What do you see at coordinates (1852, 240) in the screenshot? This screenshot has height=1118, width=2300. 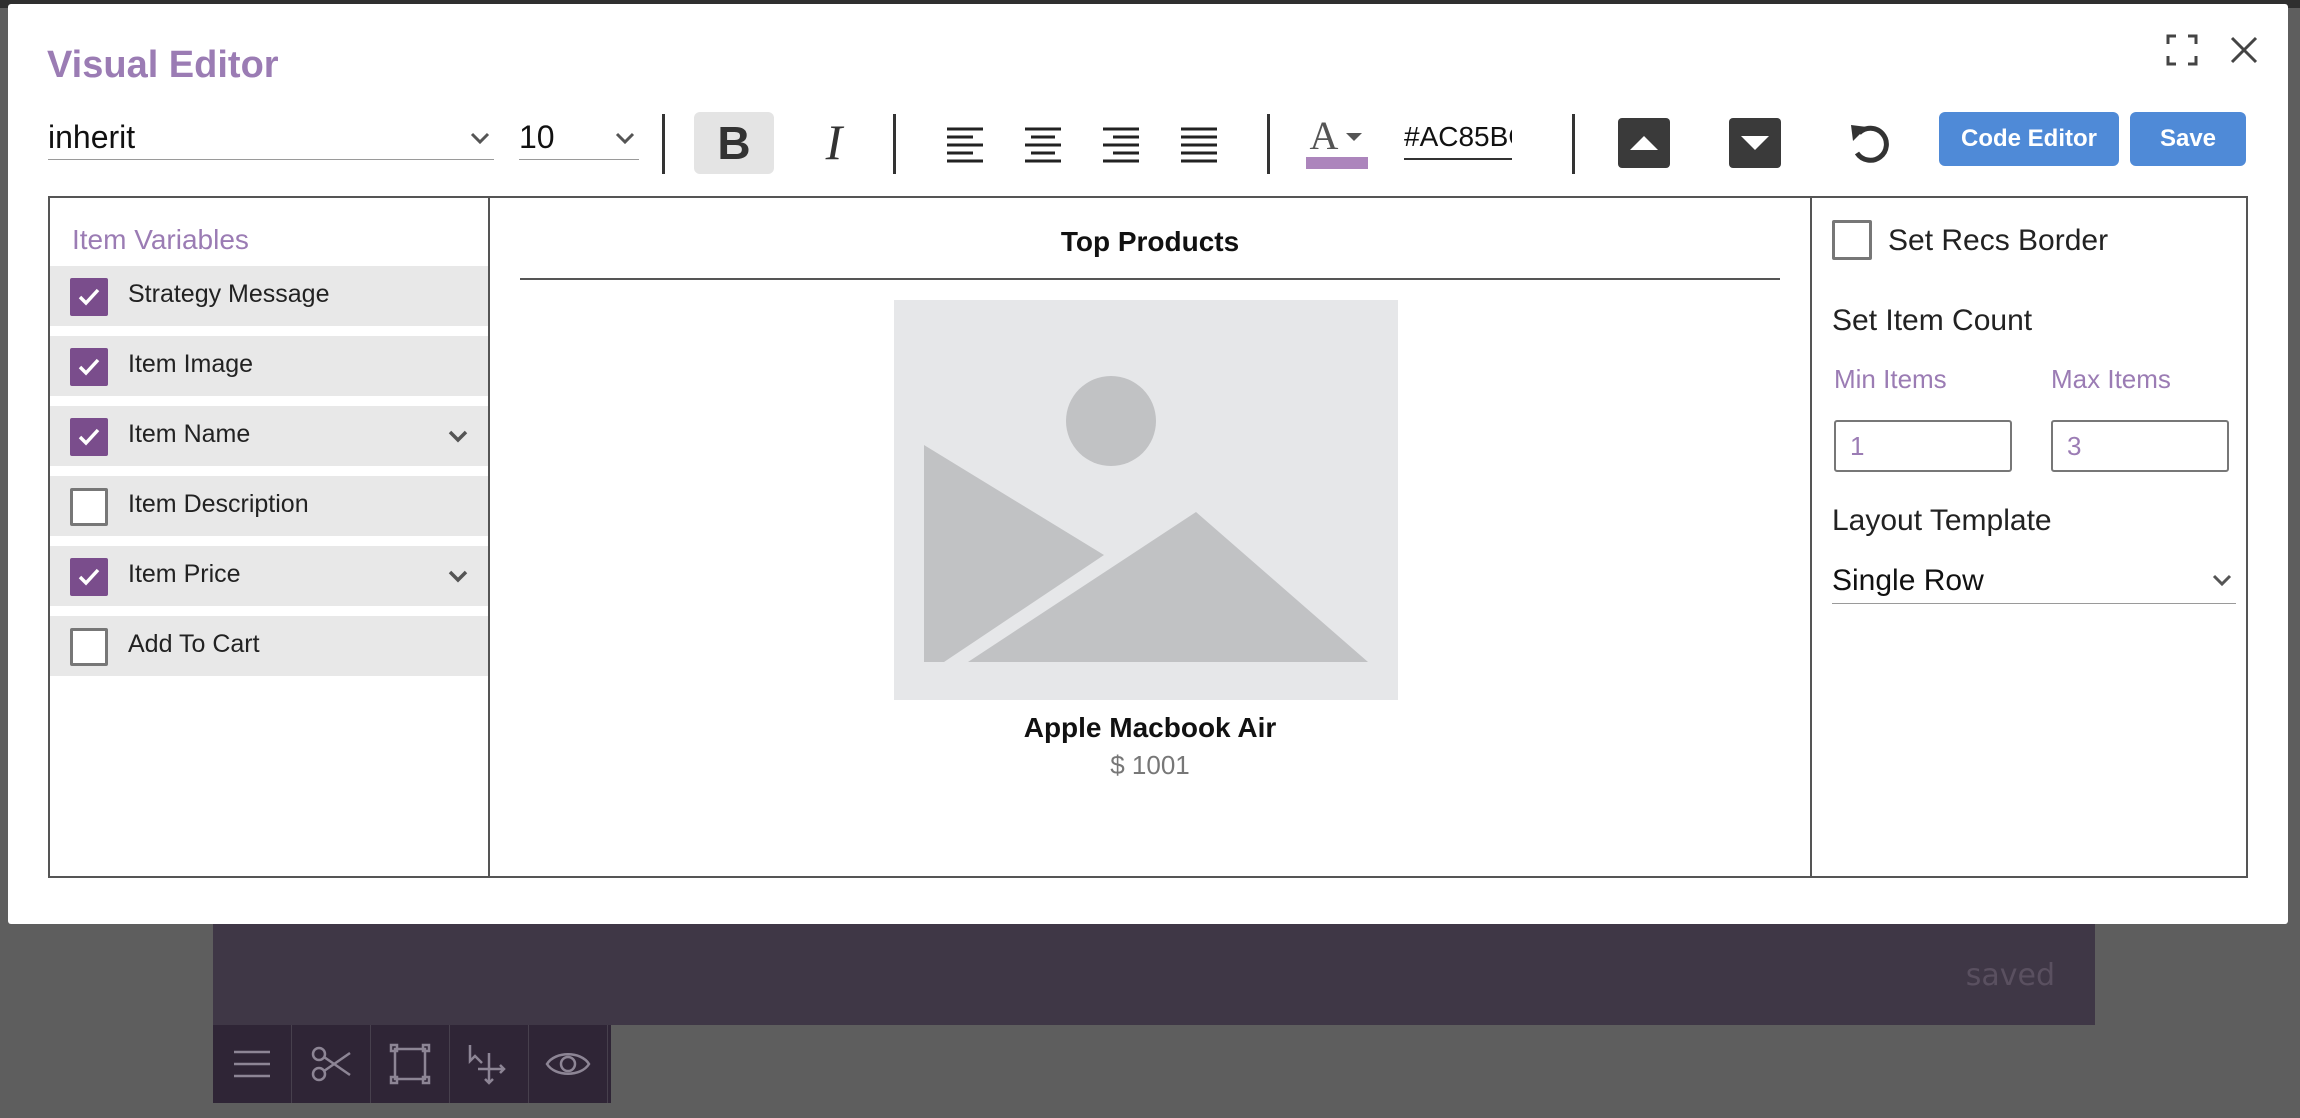 I see `recs-border-checkbox` at bounding box center [1852, 240].